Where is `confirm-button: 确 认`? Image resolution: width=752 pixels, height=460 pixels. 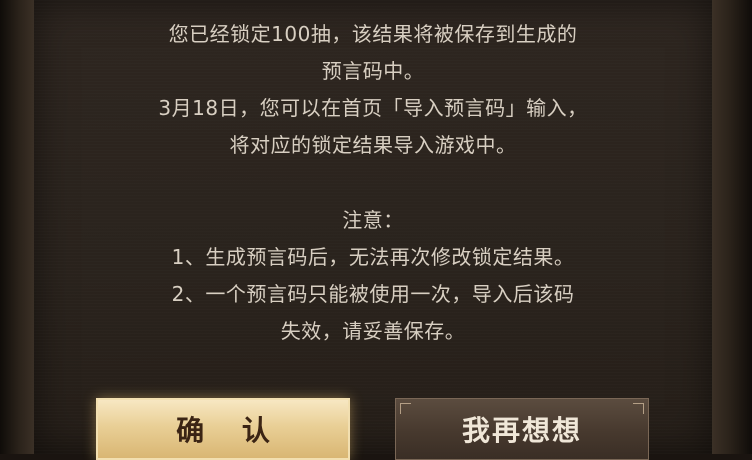 confirm-button: 确 认 is located at coordinates (223, 429).